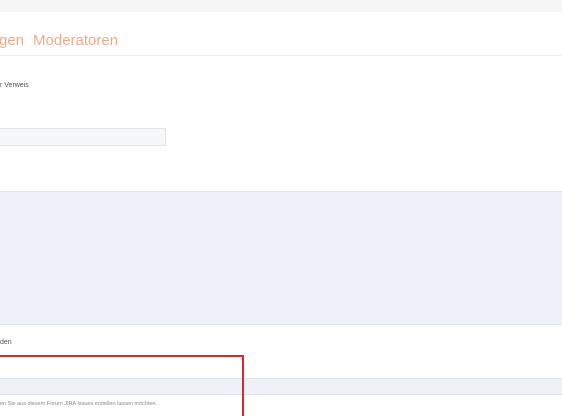 The height and width of the screenshot is (416, 562). Describe the element at coordinates (14, 85) in the screenshot. I see `field-label-verweis: r Verweis` at that location.